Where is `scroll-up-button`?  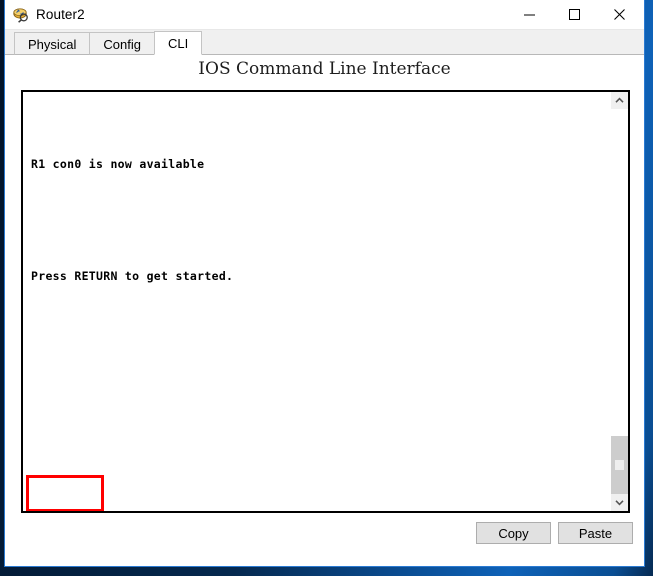 scroll-up-button is located at coordinates (619, 100).